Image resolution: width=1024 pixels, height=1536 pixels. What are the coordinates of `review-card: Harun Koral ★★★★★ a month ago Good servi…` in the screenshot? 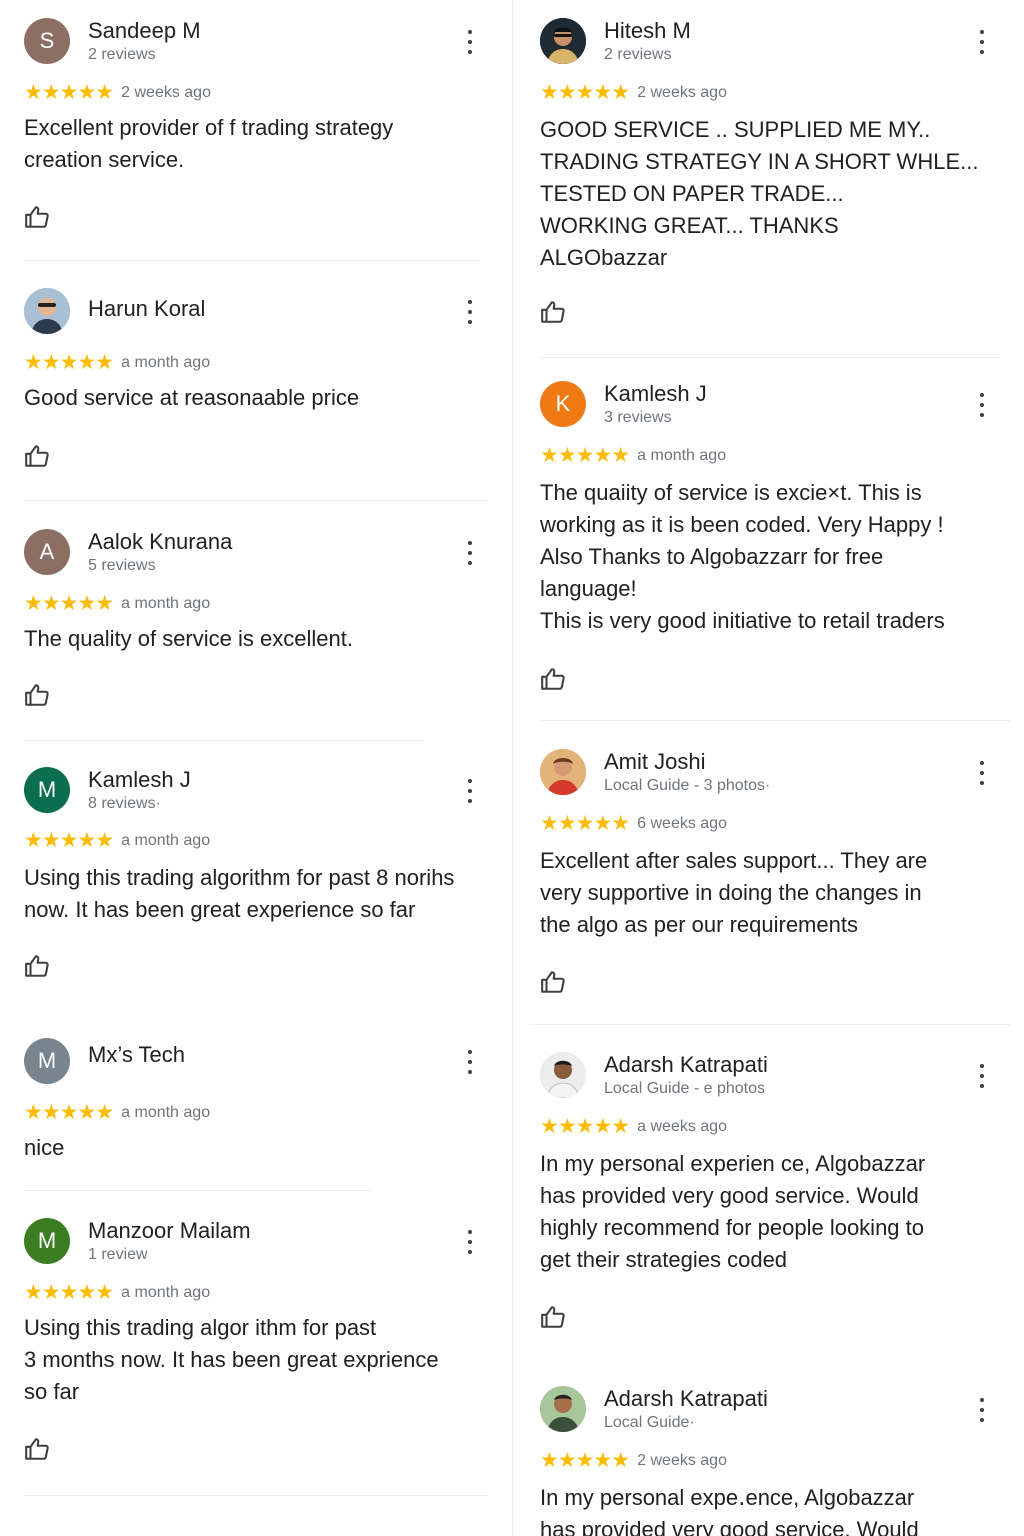 It's located at (256, 383).